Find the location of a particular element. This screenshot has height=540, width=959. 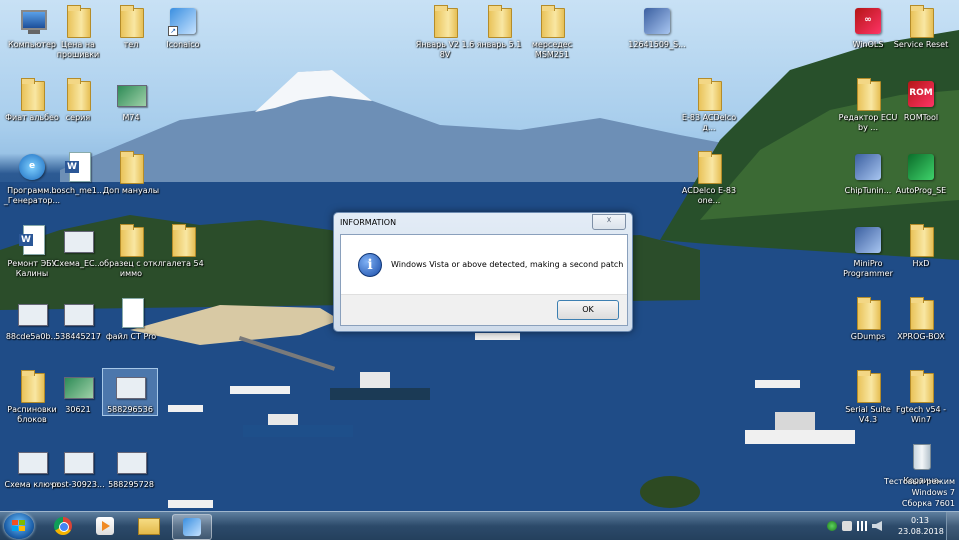

internet-explorer-icon: e is located at coordinates (32, 167).